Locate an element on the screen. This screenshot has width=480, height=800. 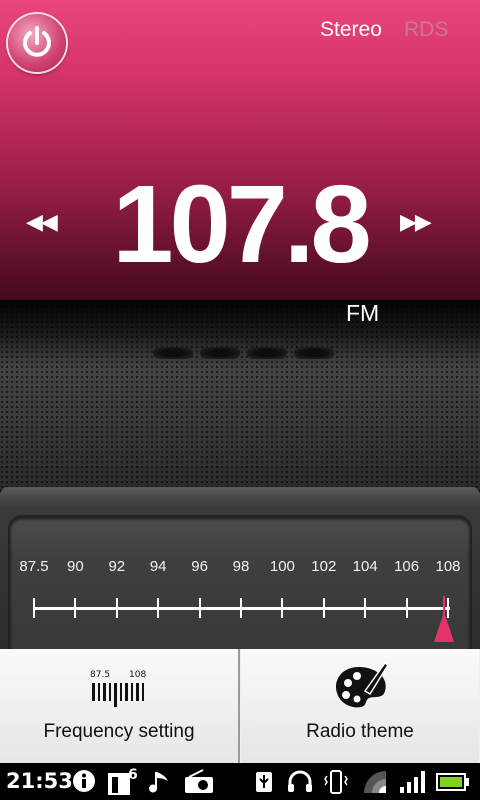
dial-tick-label: 102 is located at coordinates (324, 566).